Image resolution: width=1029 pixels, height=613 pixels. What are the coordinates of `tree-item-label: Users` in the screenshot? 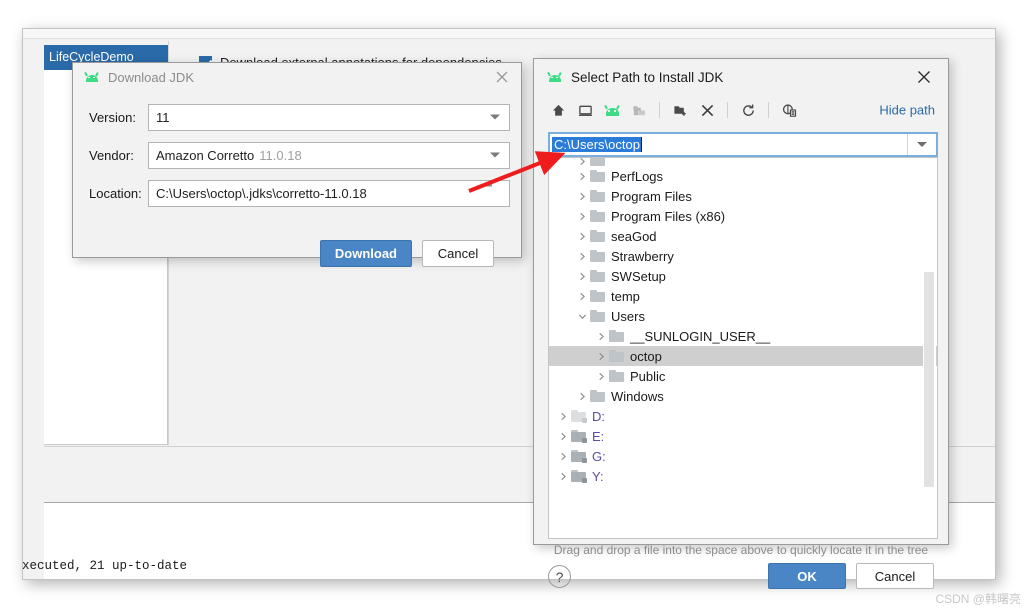 It's located at (628, 316).